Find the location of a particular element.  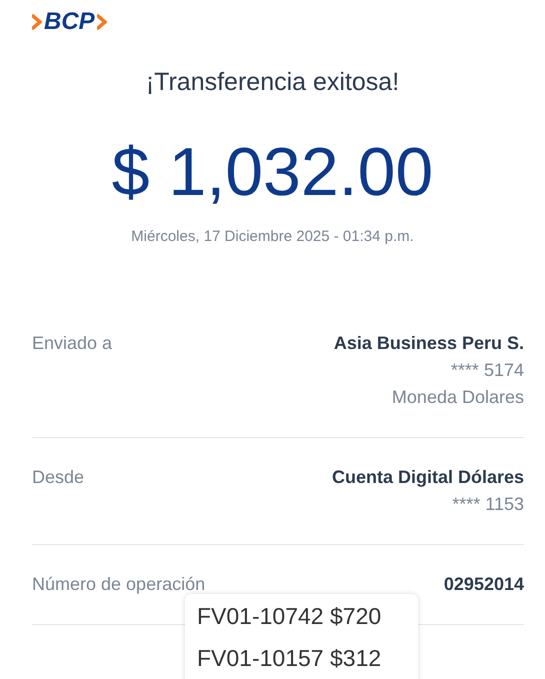

detail-value: 02952014 is located at coordinates (484, 584).